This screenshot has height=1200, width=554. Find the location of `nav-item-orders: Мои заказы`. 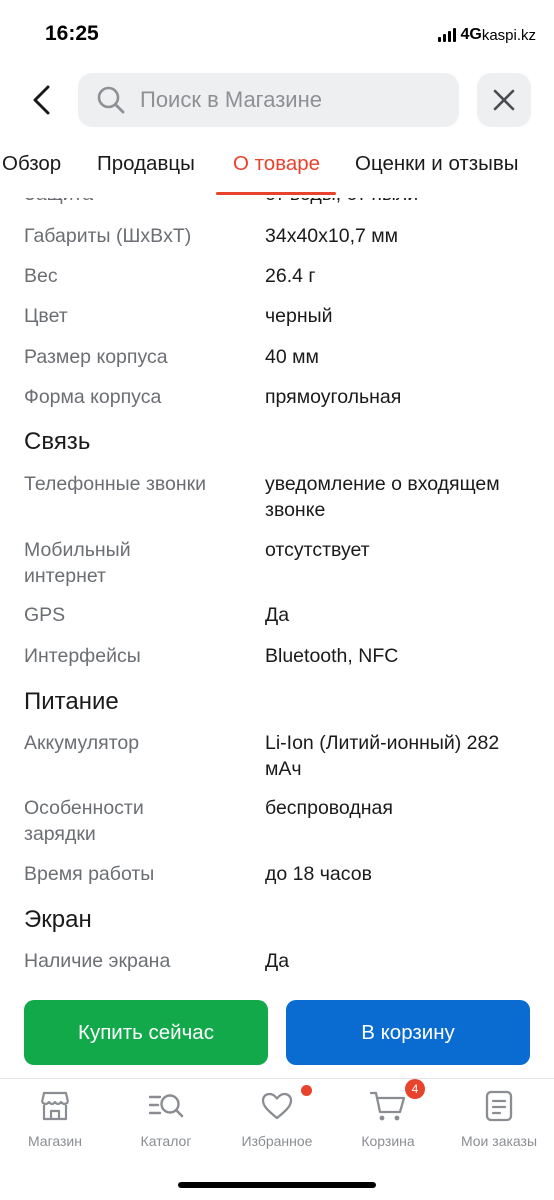

nav-item-orders: Мои заказы is located at coordinates (499, 1118).